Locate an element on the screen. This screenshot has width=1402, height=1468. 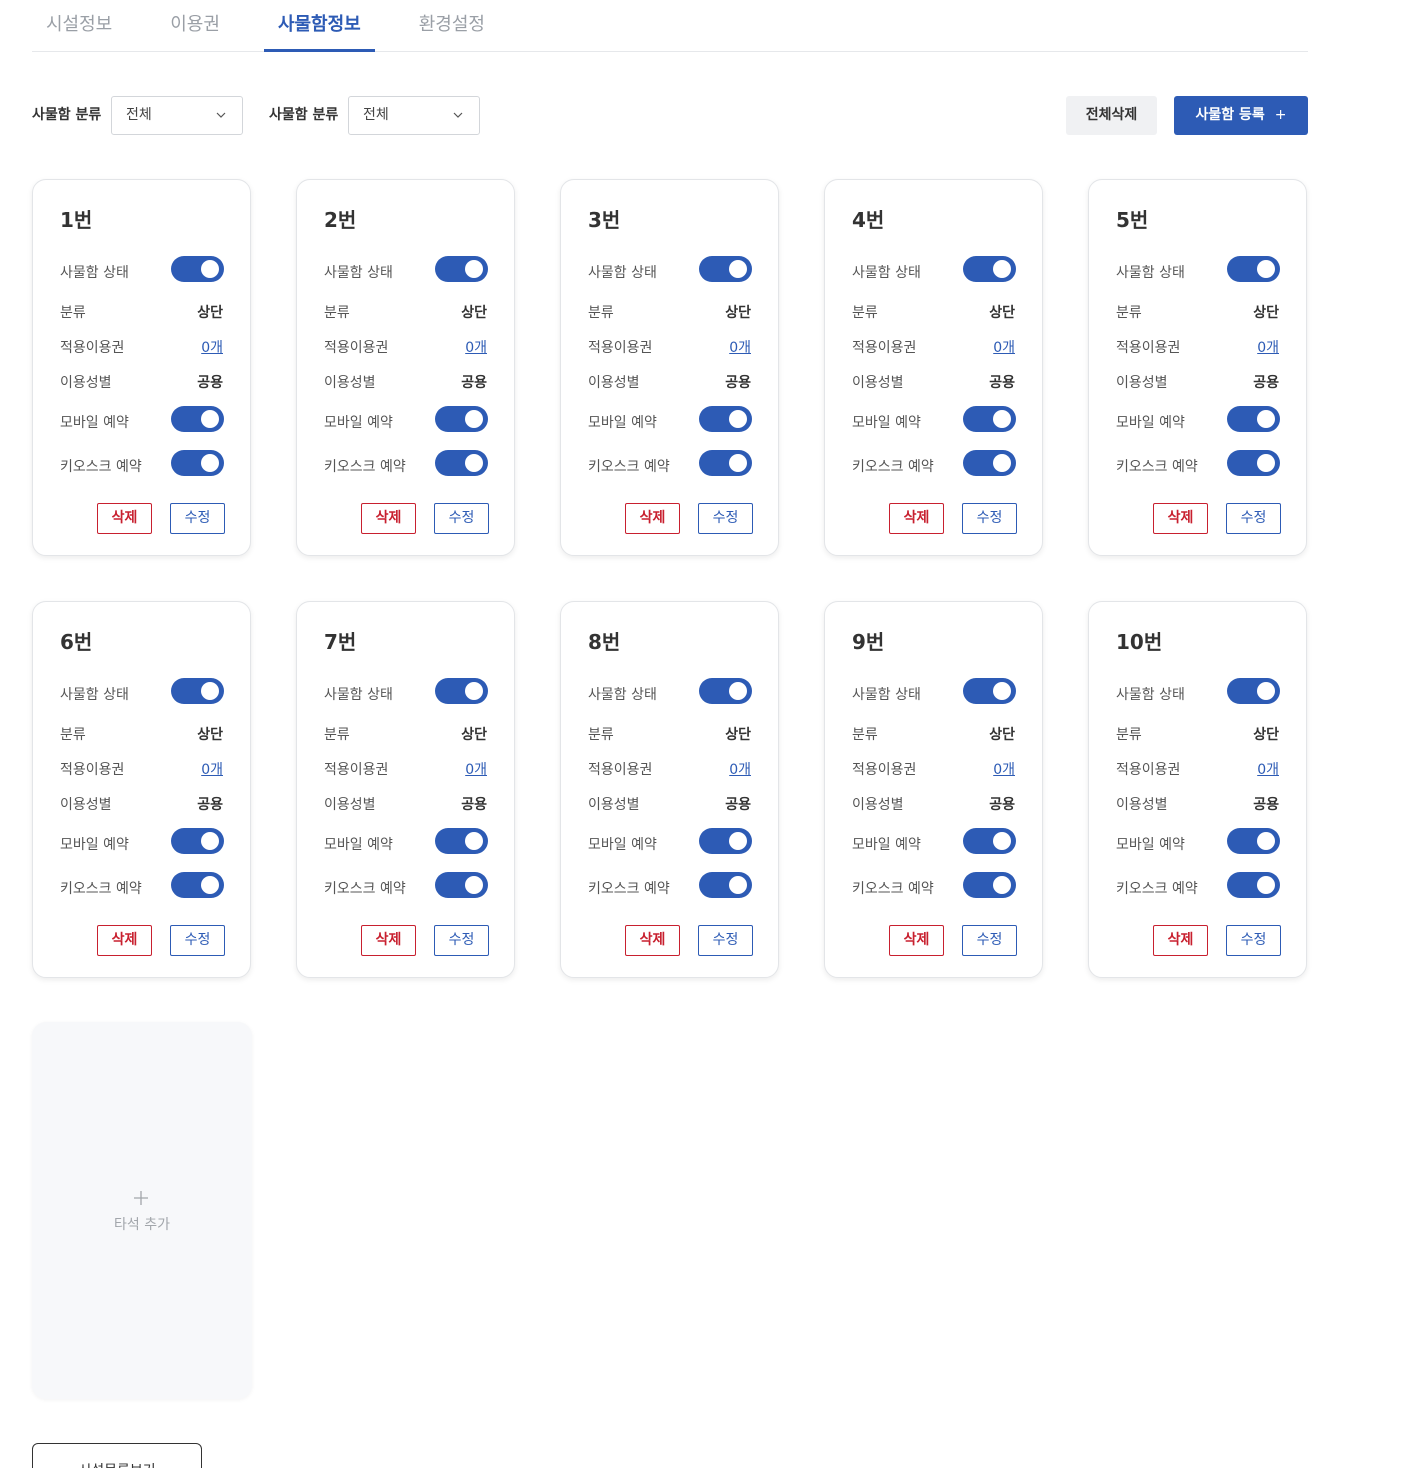
tab-settings: 환경설정 is located at coordinates (452, 25).